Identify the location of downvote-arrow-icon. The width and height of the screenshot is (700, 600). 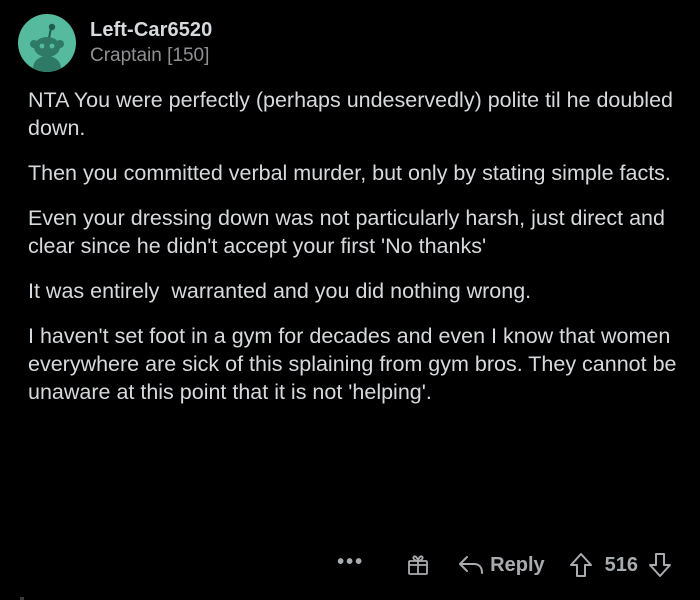
(660, 565).